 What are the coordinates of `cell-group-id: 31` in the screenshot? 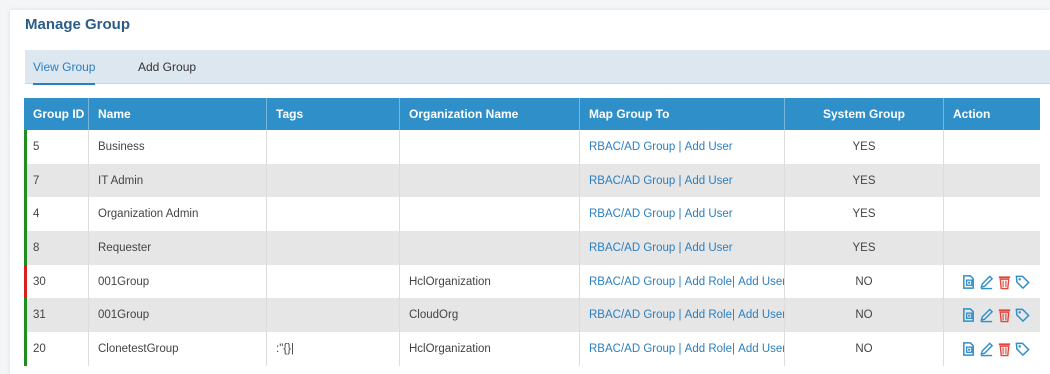 It's located at (56, 315).